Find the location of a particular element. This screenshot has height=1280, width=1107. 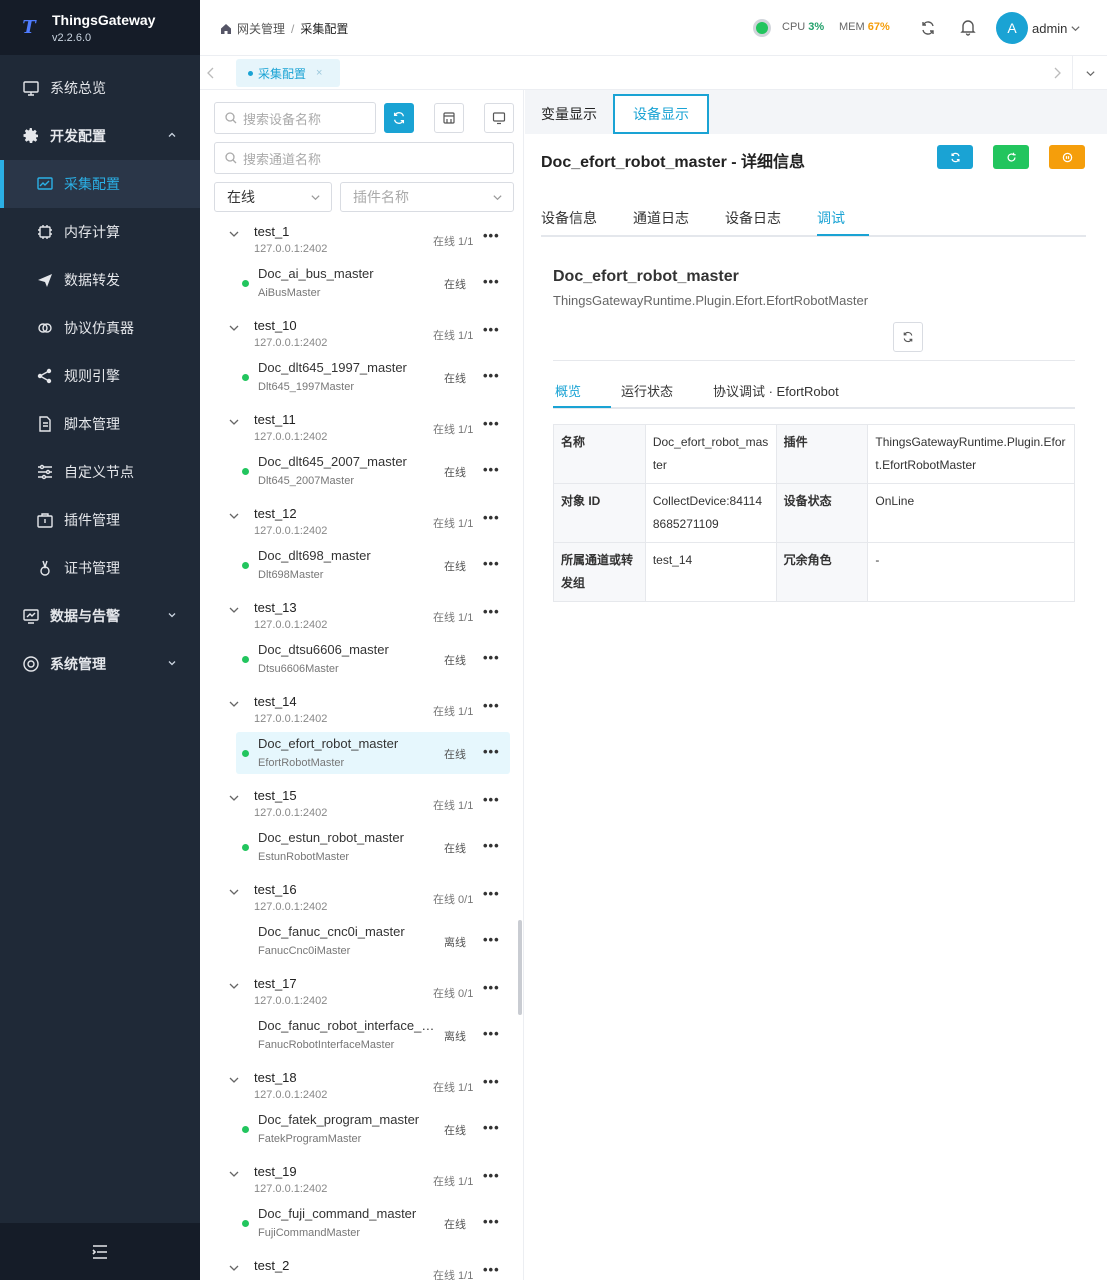

nav-plugin-mgmt: 插件管理 is located at coordinates (100, 520).